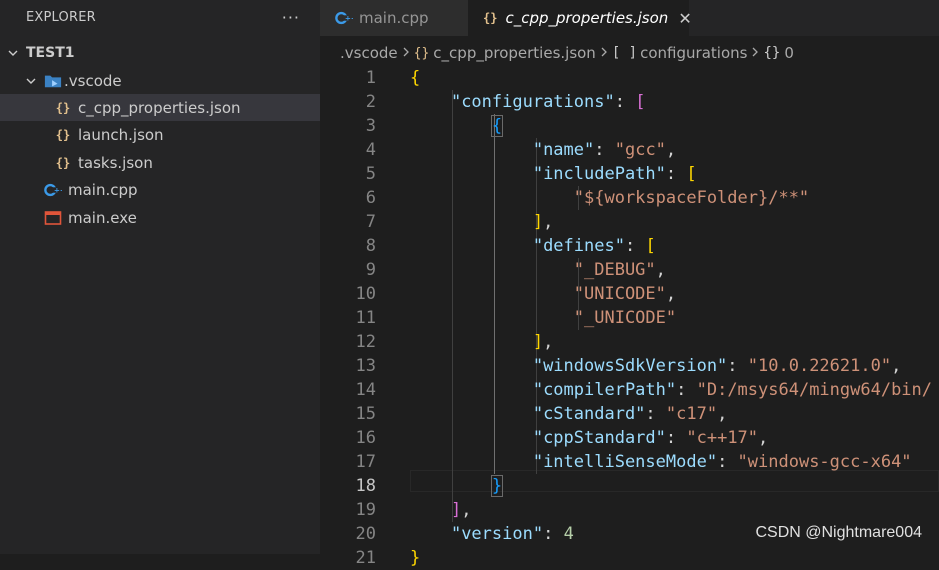  Describe the element at coordinates (370, 126) in the screenshot. I see `line-number: 3` at that location.